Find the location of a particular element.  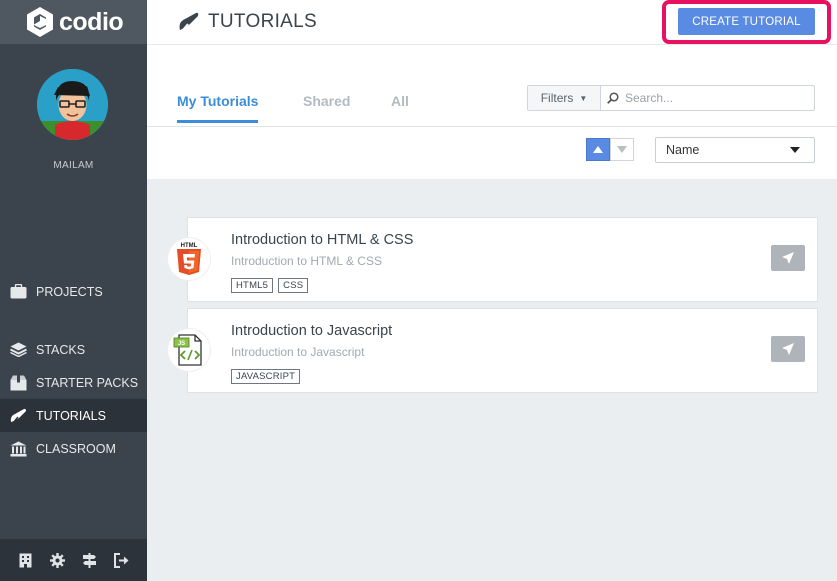

tag: CSS is located at coordinates (293, 285).